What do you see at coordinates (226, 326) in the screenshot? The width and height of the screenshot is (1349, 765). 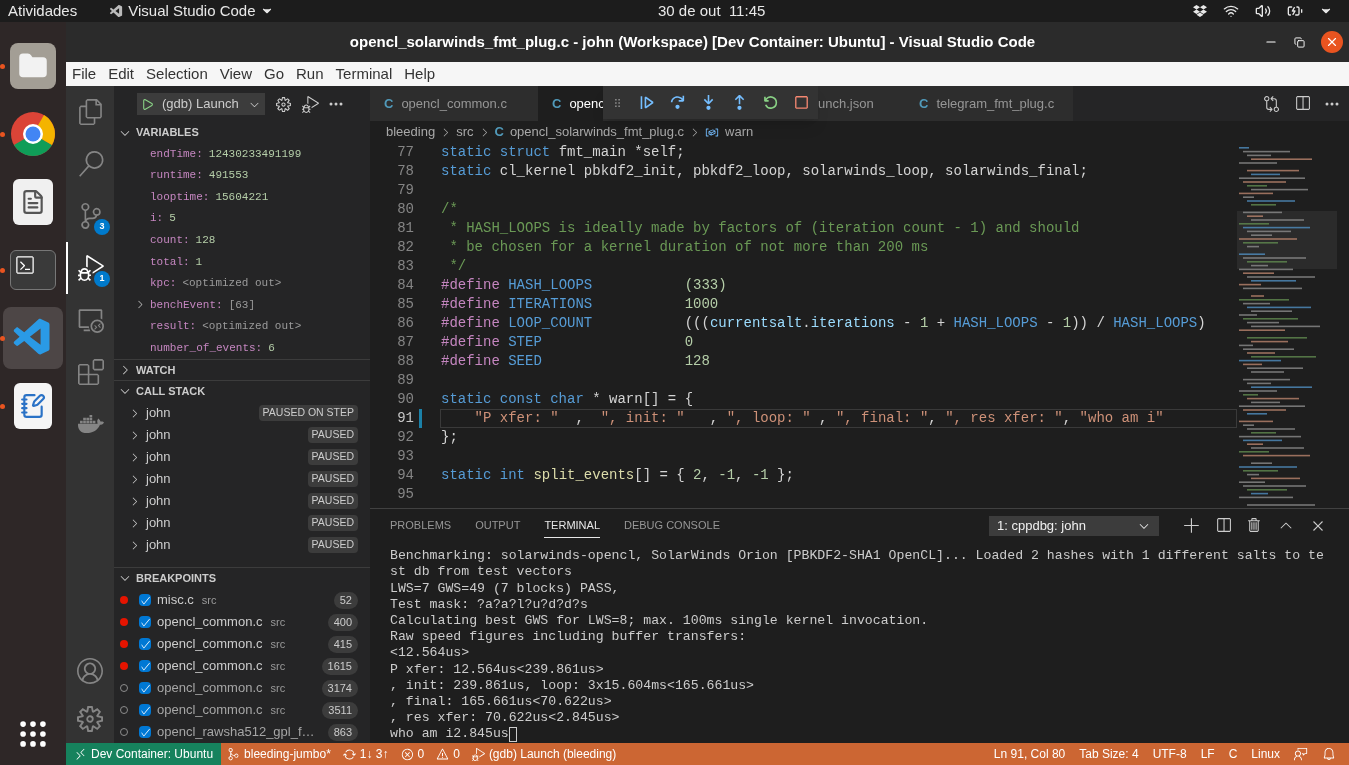 I see `variable-entry: result: <optimized out>` at bounding box center [226, 326].